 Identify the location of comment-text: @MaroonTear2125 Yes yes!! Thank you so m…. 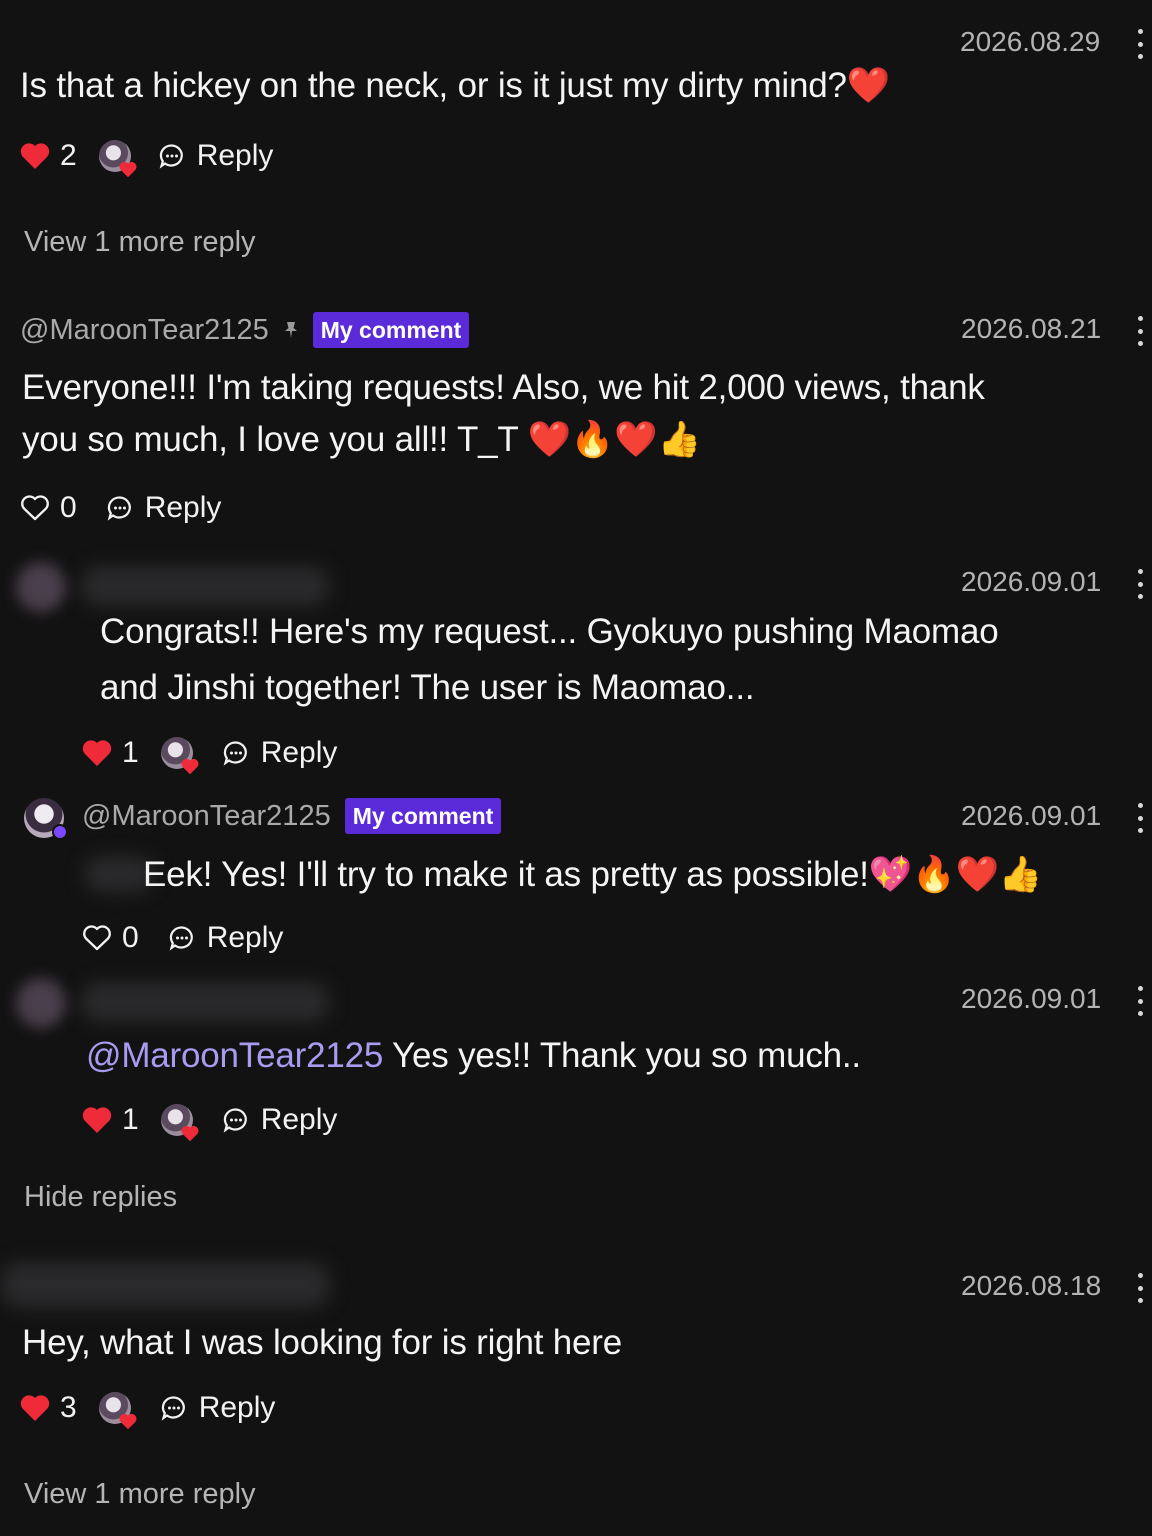
(473, 1056).